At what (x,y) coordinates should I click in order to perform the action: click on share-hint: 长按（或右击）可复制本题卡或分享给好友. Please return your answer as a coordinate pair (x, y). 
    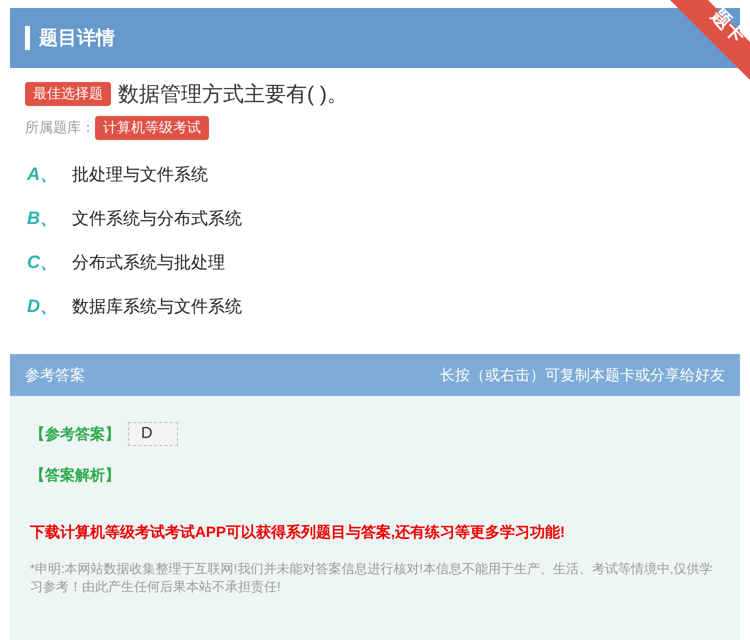
    Looking at the image, I should click on (582, 375).